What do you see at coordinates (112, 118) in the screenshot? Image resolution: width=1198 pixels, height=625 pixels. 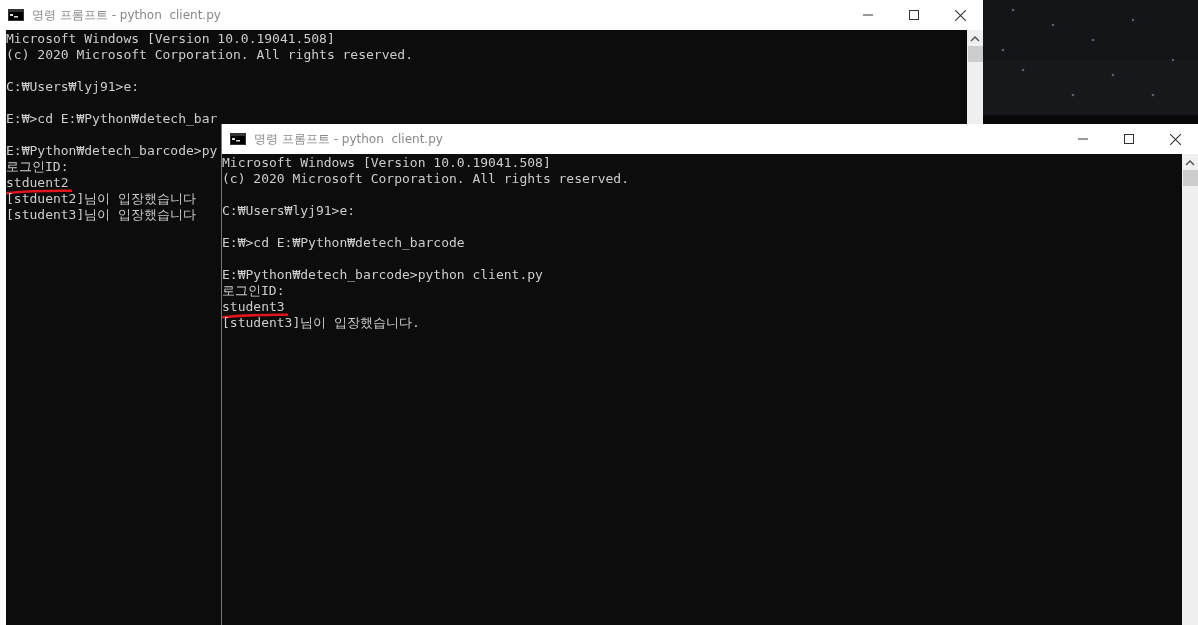 I see `console-line: E:₩>cd E:₩Python₩detech_bar` at bounding box center [112, 118].